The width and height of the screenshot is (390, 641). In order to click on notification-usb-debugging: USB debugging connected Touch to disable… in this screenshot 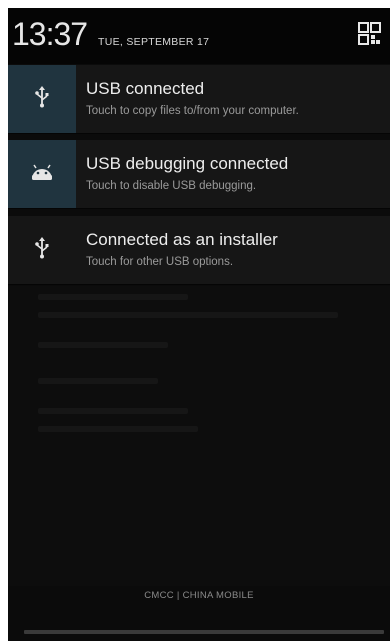, I will do `click(199, 174)`.